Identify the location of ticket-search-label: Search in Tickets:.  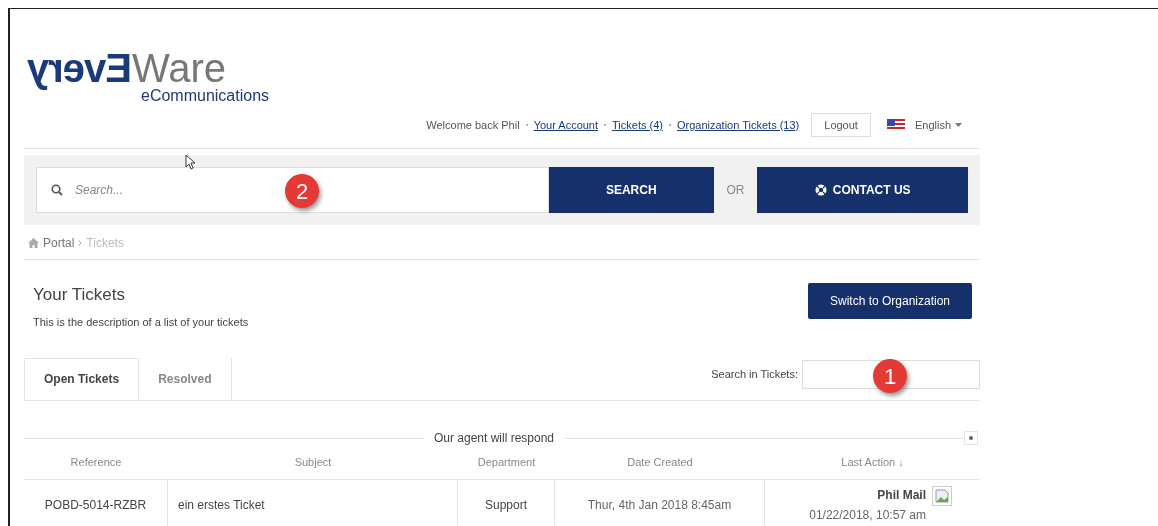
(754, 375).